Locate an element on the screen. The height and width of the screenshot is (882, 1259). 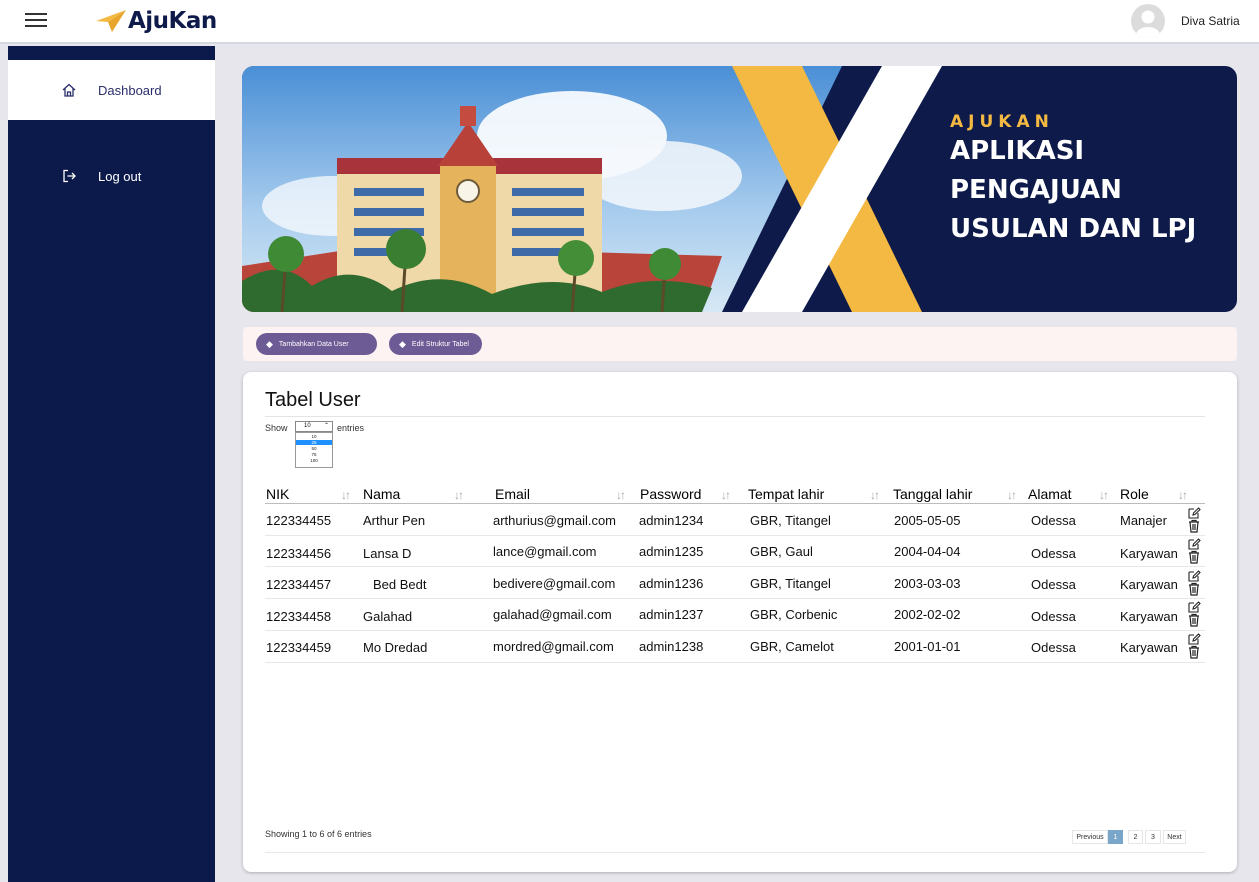
cell-tempat-lahir: GBR, Camelot is located at coordinates (792, 646).